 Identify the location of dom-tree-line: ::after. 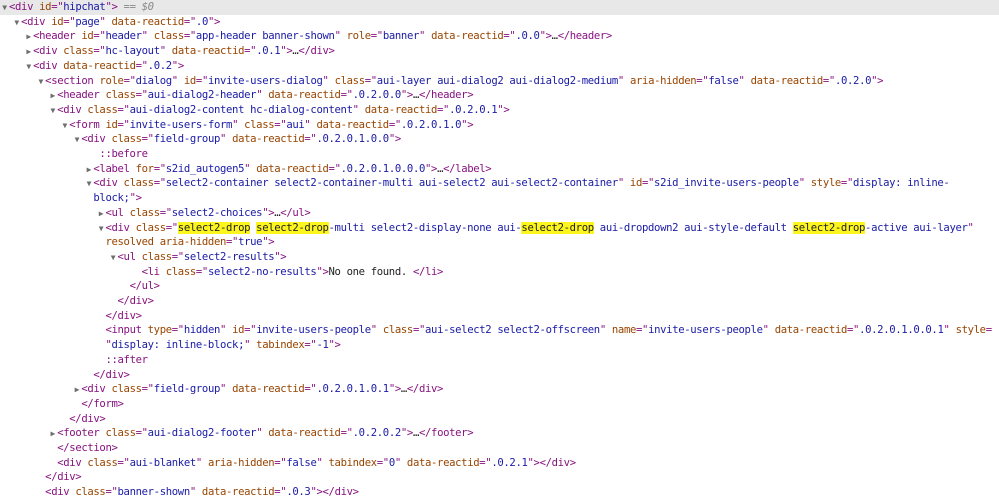
(499, 360).